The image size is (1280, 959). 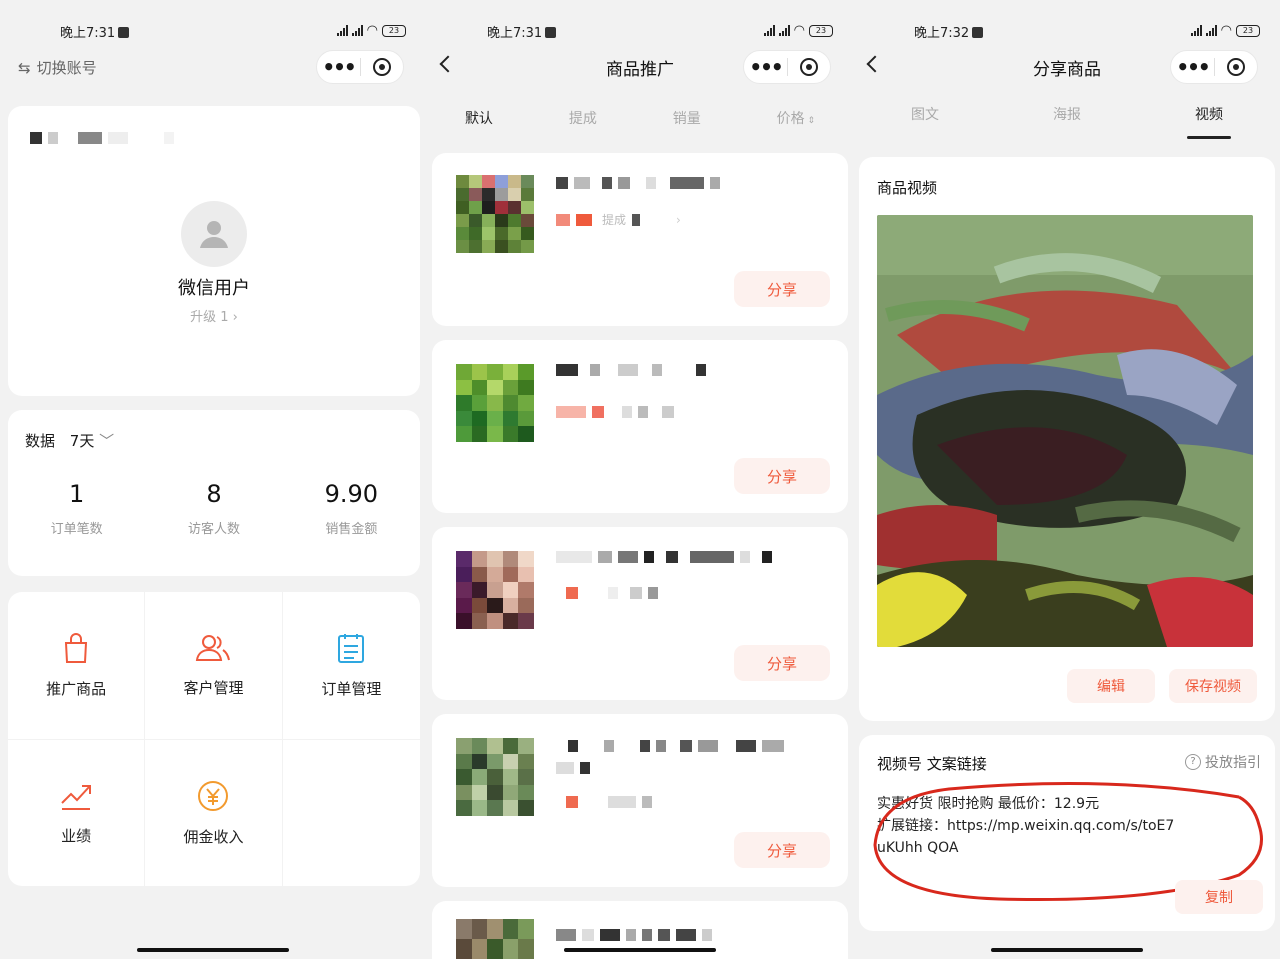 I want to click on level-link: 升级 1 ›, so click(x=214, y=315).